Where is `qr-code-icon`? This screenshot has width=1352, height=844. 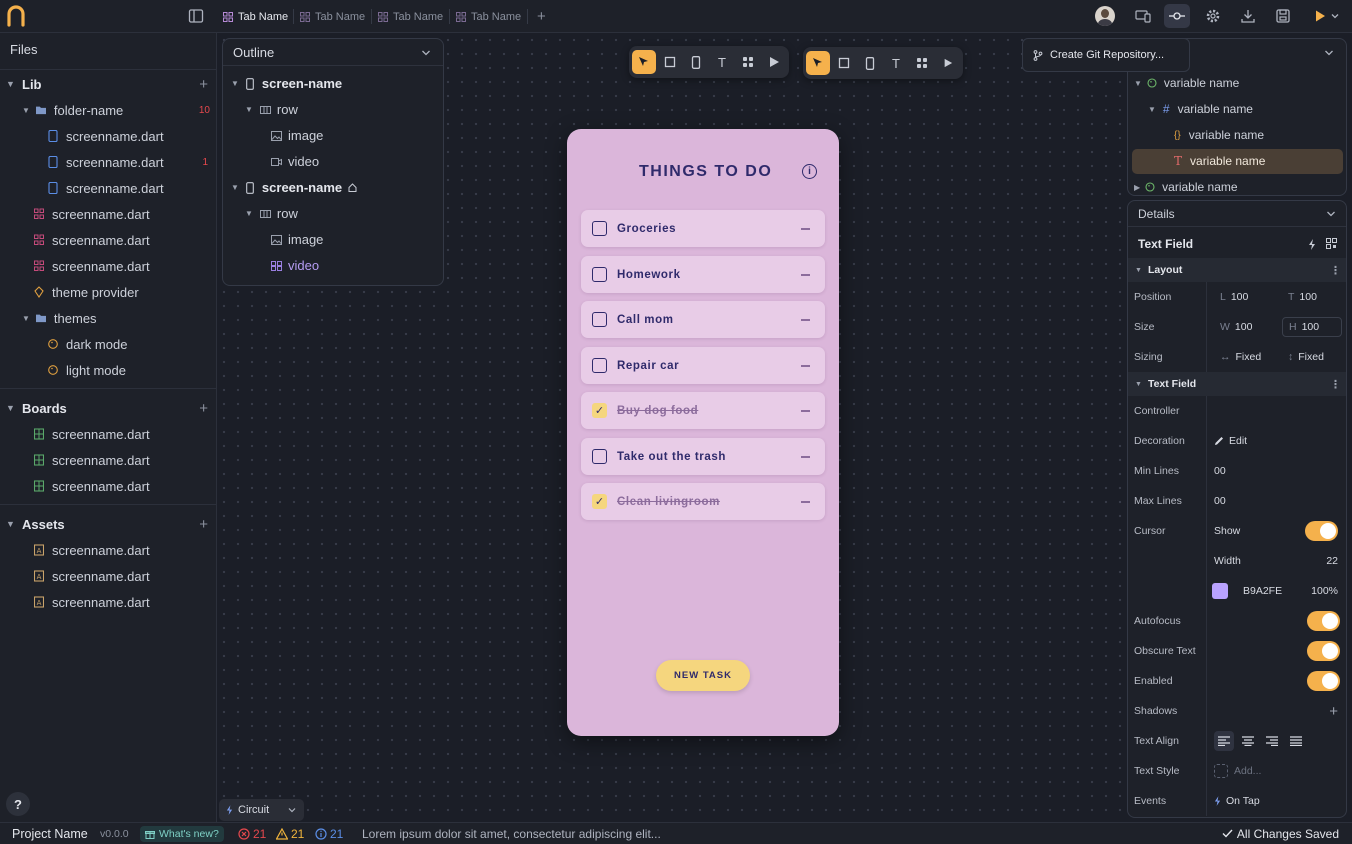
qr-code-icon is located at coordinates (1331, 243).